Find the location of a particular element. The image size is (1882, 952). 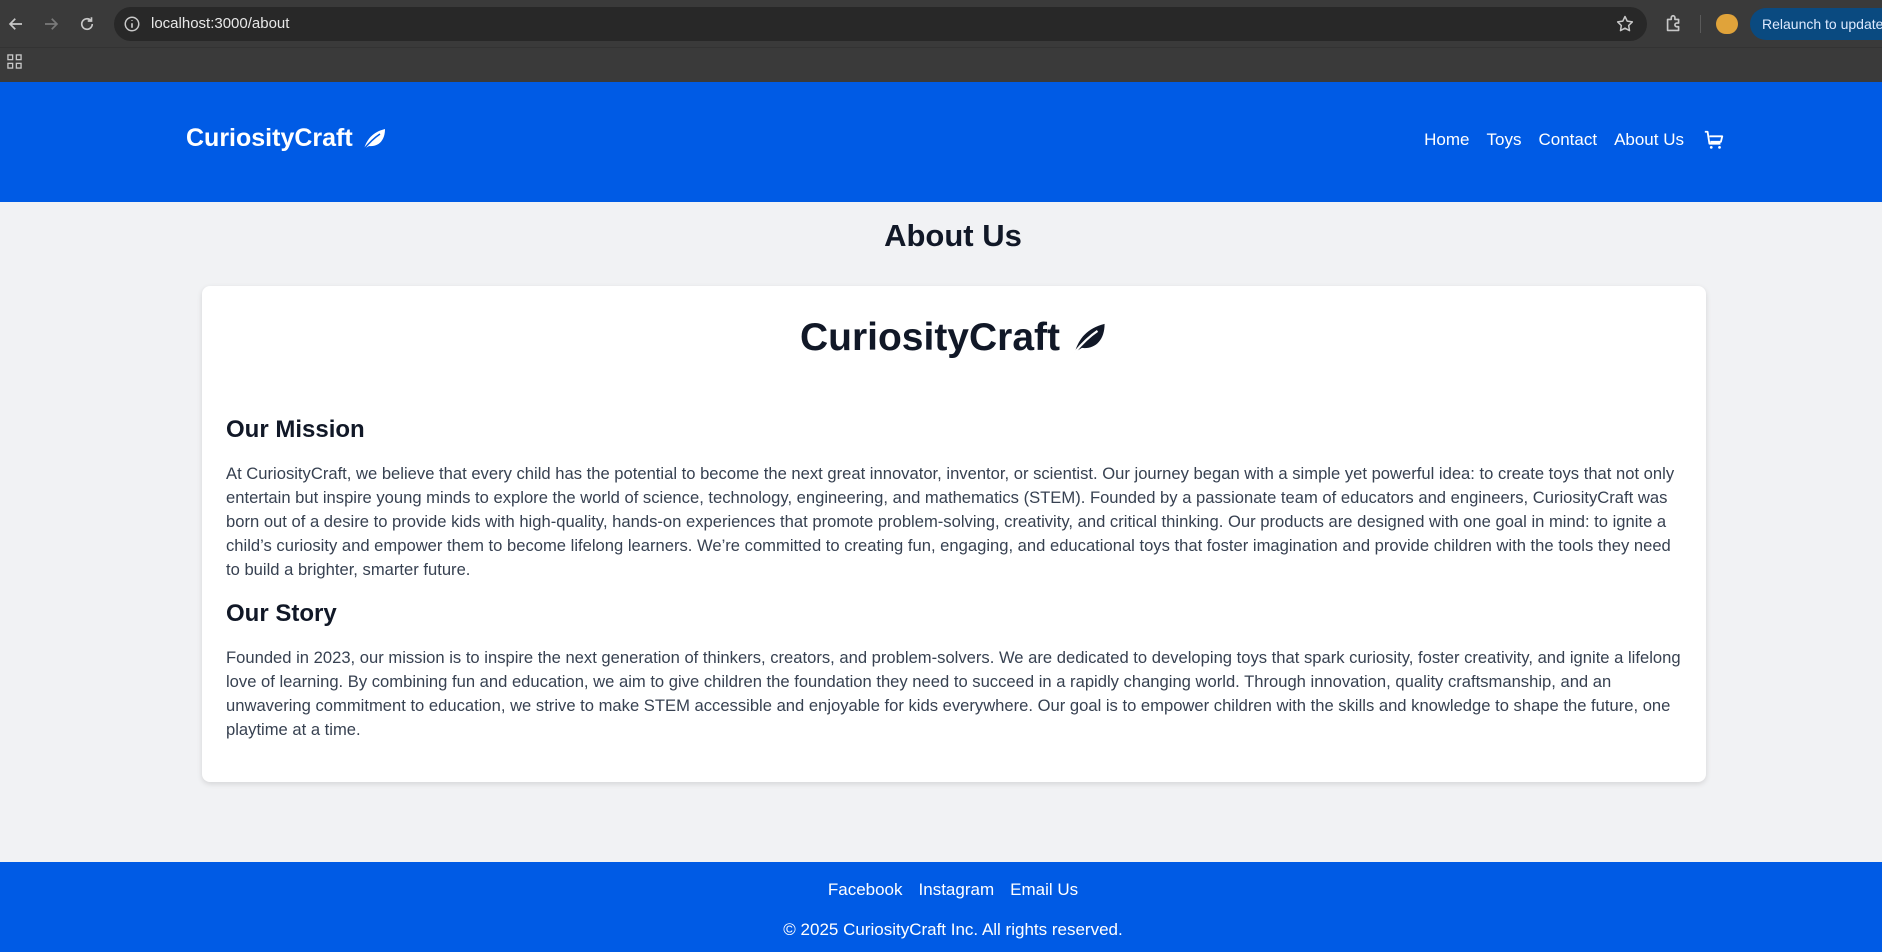

browser-toolbar: localhost:3000/about Relaunch to update is located at coordinates (941, 23).